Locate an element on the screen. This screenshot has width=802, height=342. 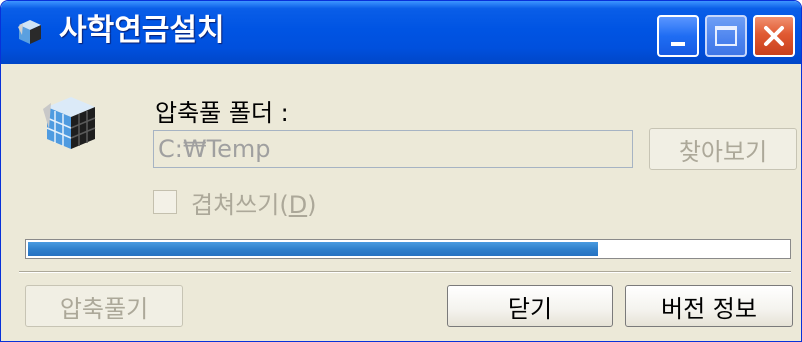
extraction-progress-bar is located at coordinates (408, 249).